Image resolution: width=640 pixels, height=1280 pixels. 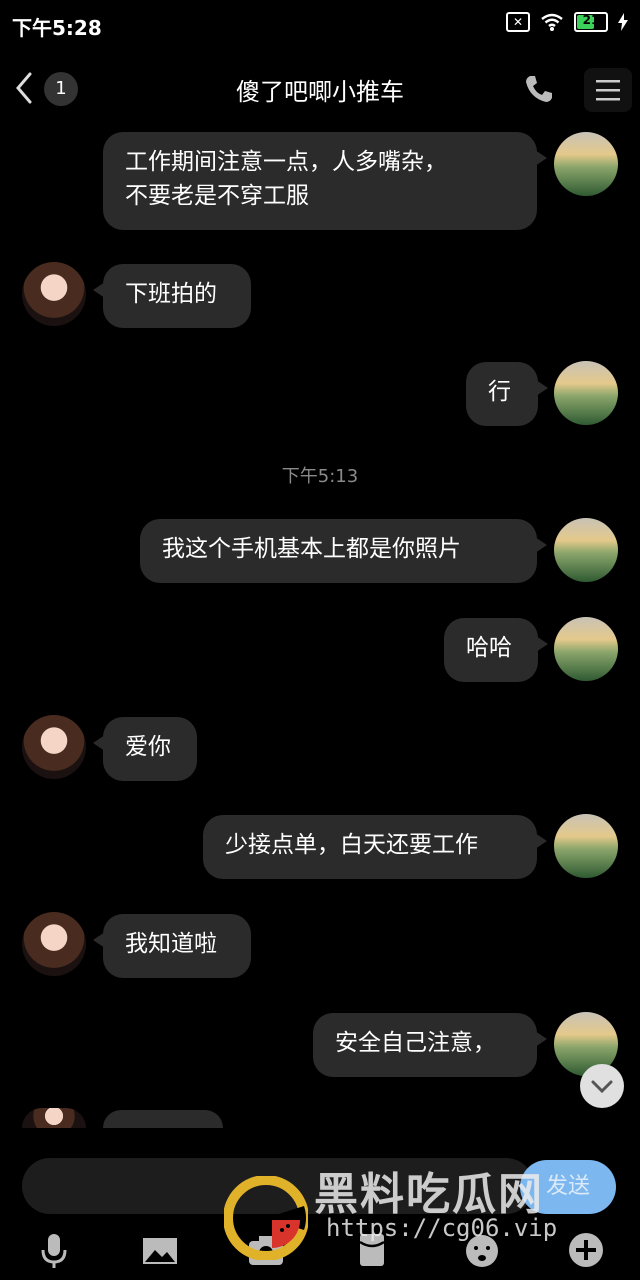 I want to click on menu-button, so click(x=608, y=90).